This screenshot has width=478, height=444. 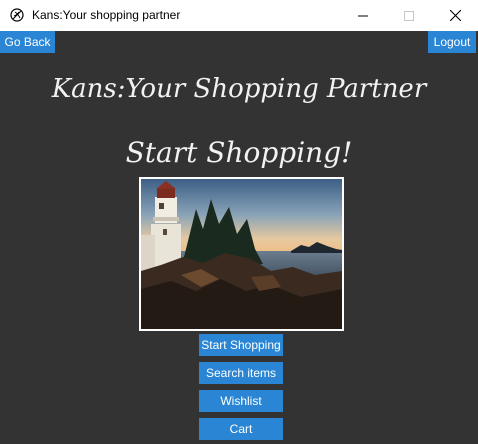 I want to click on go-back-button: Go Back, so click(x=27, y=42).